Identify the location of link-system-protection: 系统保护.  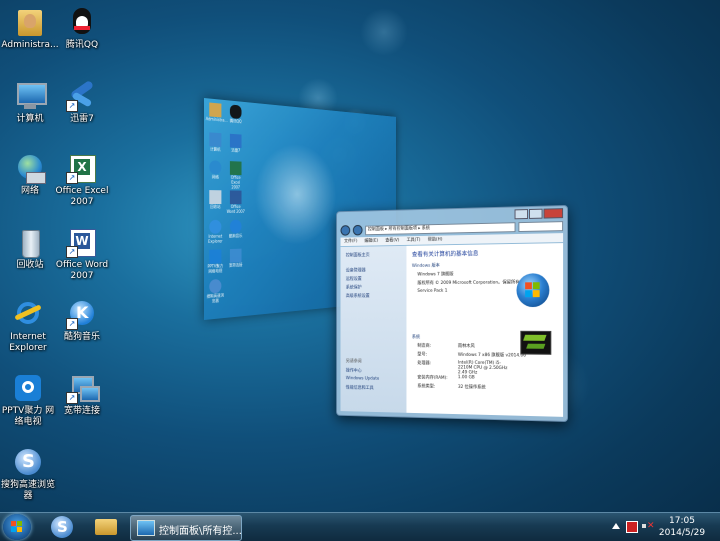
(354, 288).